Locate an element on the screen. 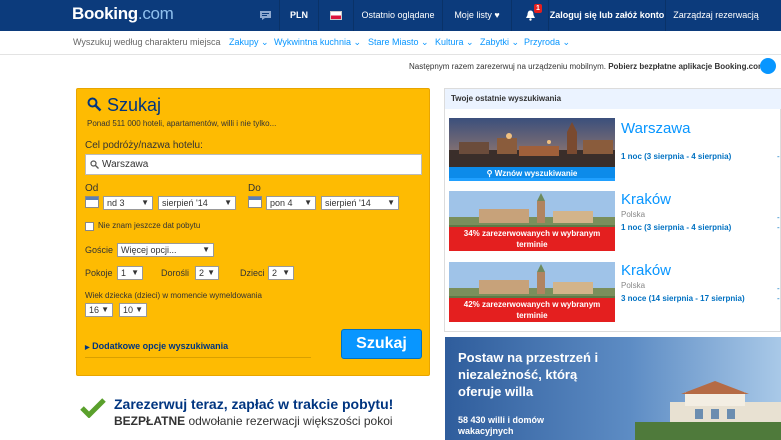 This screenshot has width=781, height=440. checkmark-icon is located at coordinates (93, 408).